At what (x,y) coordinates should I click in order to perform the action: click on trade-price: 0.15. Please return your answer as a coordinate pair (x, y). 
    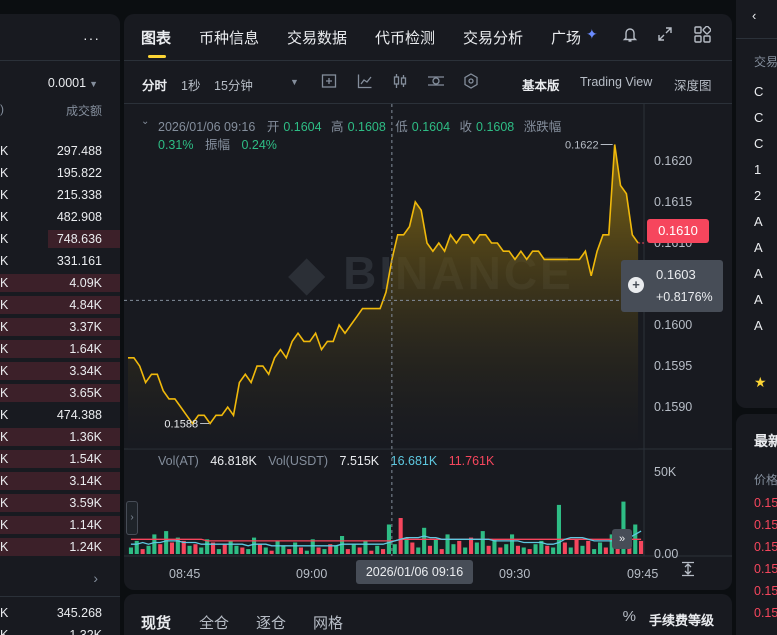
    Looking at the image, I should click on (765, 525).